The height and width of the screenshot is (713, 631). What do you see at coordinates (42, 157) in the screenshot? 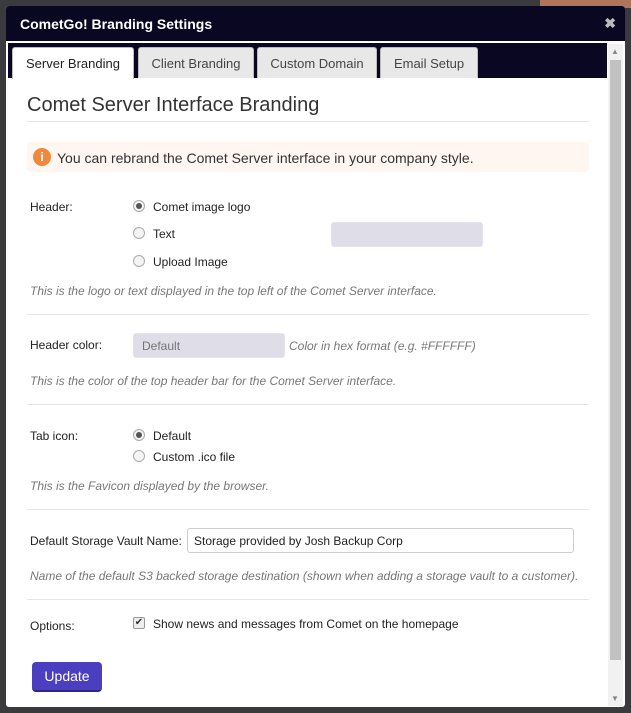
I see `info-icon: i` at bounding box center [42, 157].